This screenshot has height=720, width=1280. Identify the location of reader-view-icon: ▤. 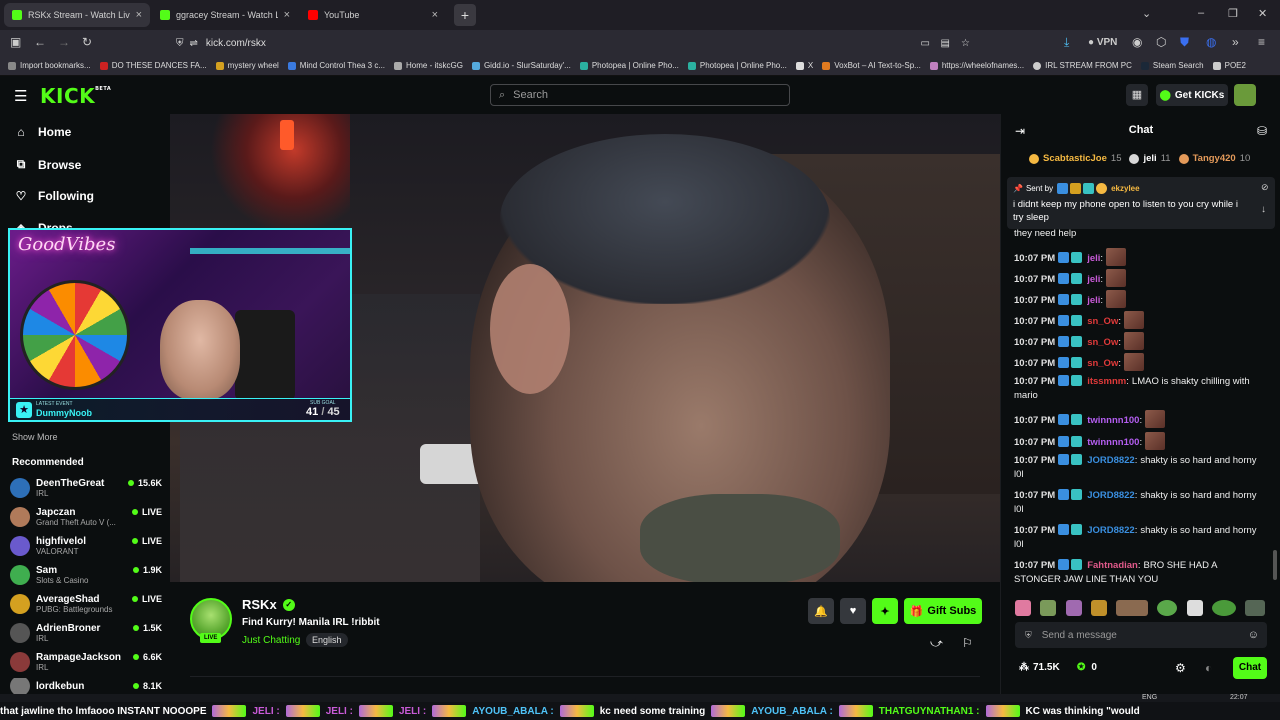
(945, 43).